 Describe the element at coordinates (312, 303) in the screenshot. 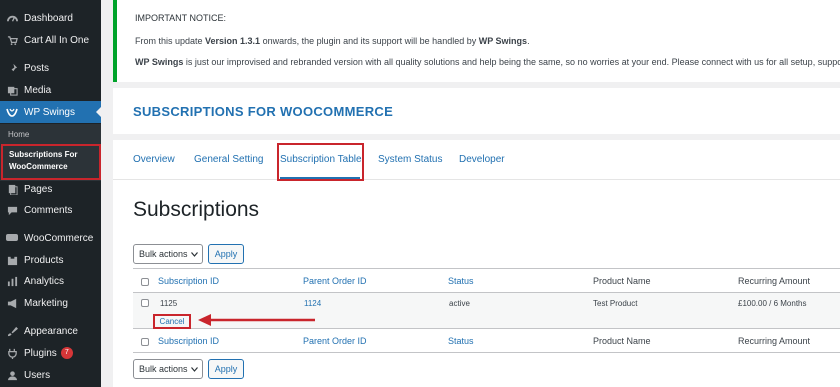

I see `parent-order-link: 1124` at that location.